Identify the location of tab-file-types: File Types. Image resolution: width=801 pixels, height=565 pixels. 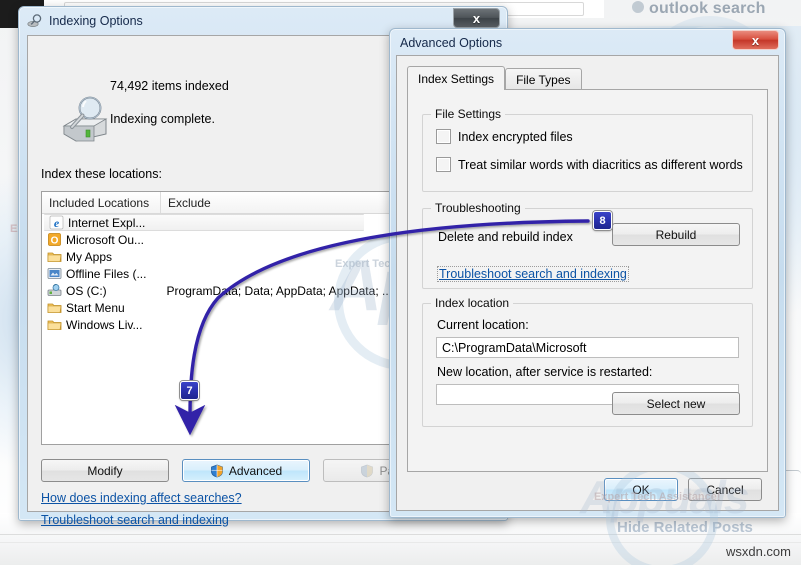
(543, 79).